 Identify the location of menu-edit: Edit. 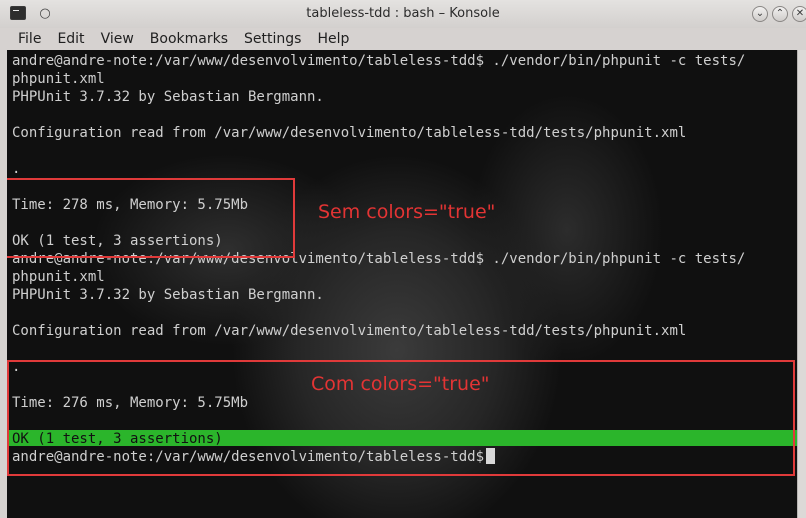
(70, 39).